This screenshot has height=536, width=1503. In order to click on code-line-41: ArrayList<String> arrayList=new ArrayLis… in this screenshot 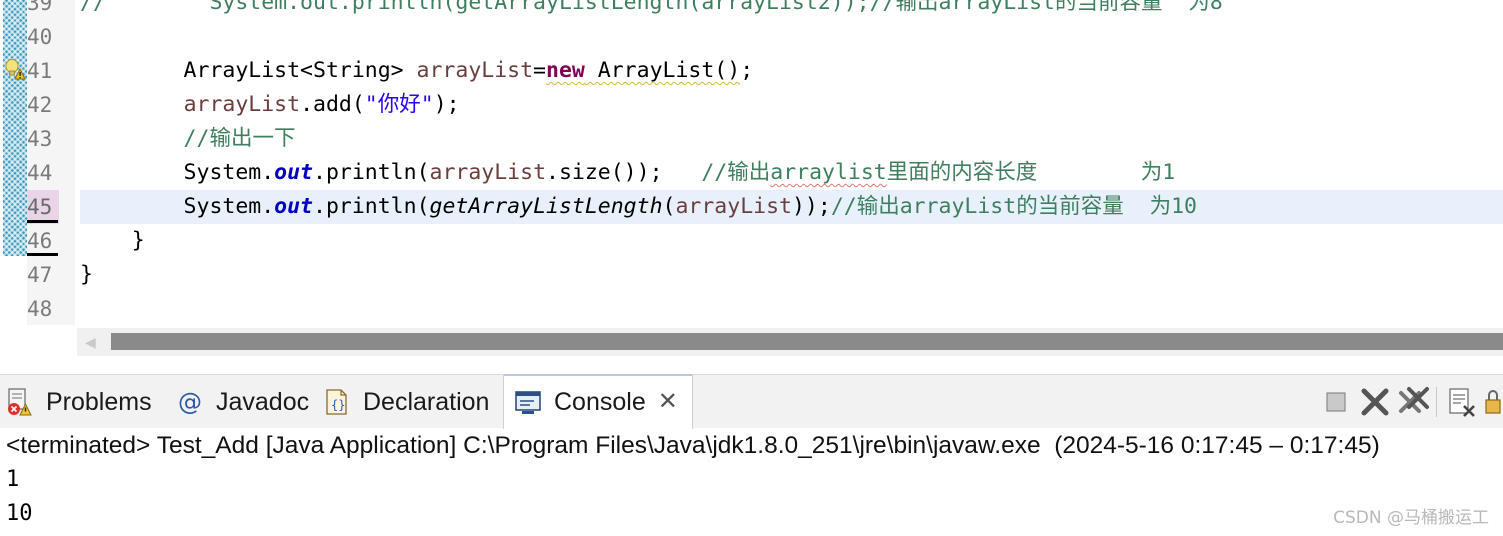, I will do `click(791, 71)`.